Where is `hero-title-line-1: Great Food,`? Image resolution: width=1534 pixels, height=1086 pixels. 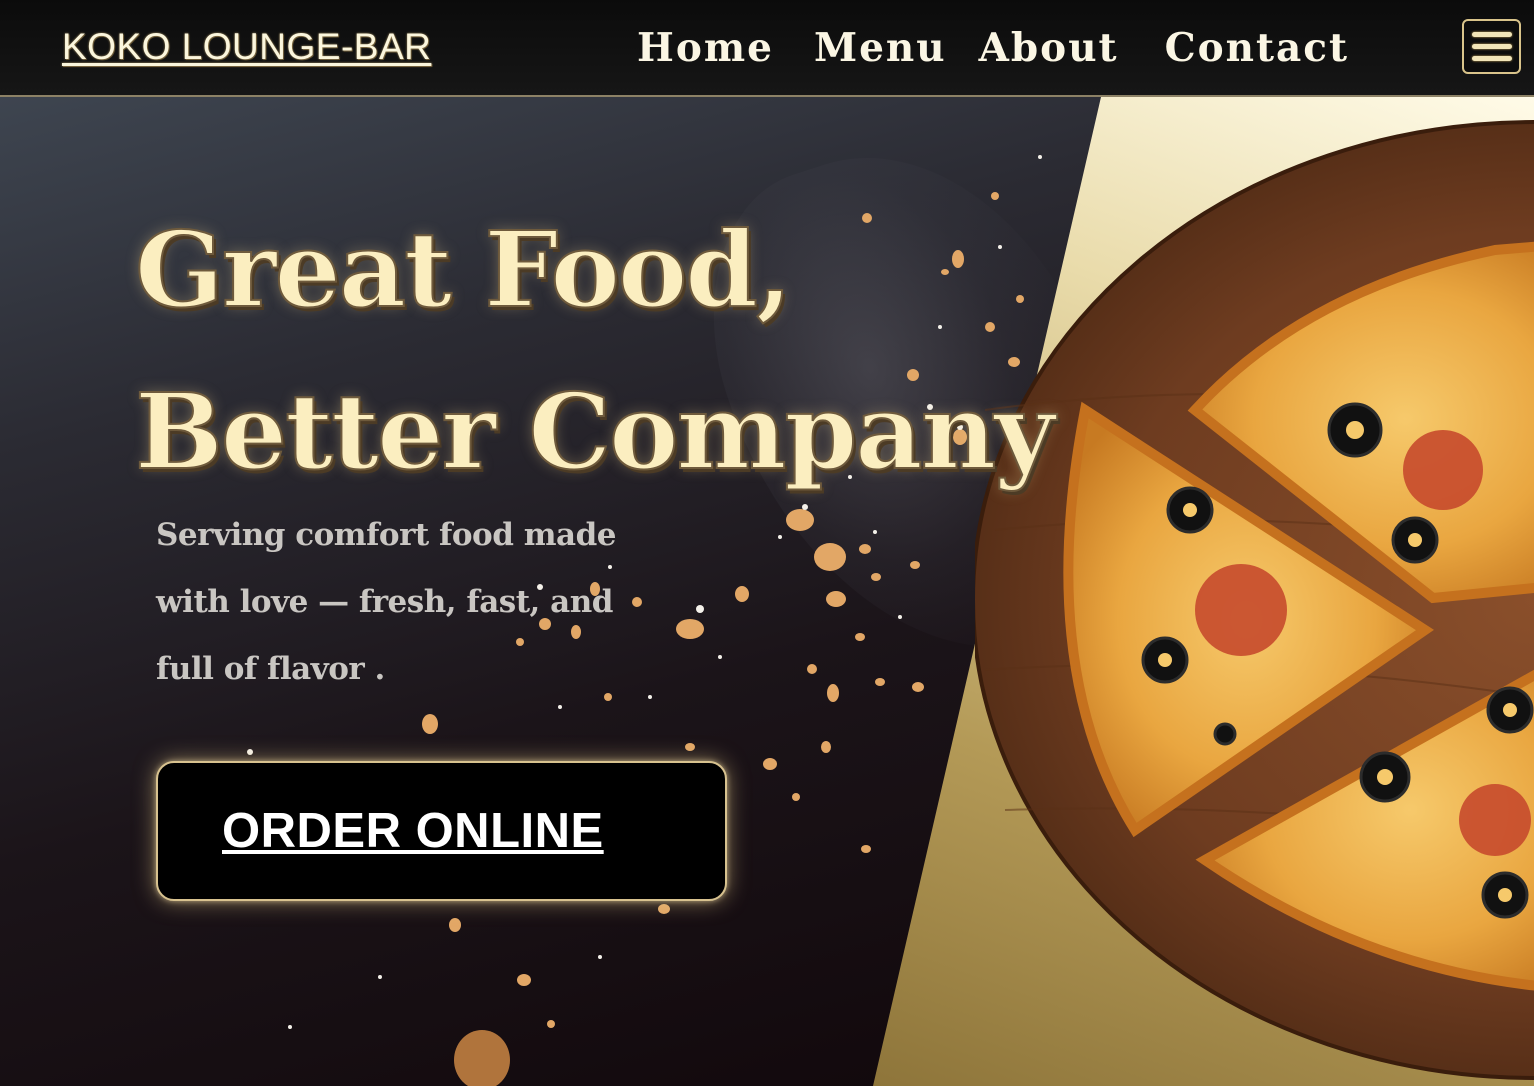
hero-title-line-1: Great Food, is located at coordinates (463, 269).